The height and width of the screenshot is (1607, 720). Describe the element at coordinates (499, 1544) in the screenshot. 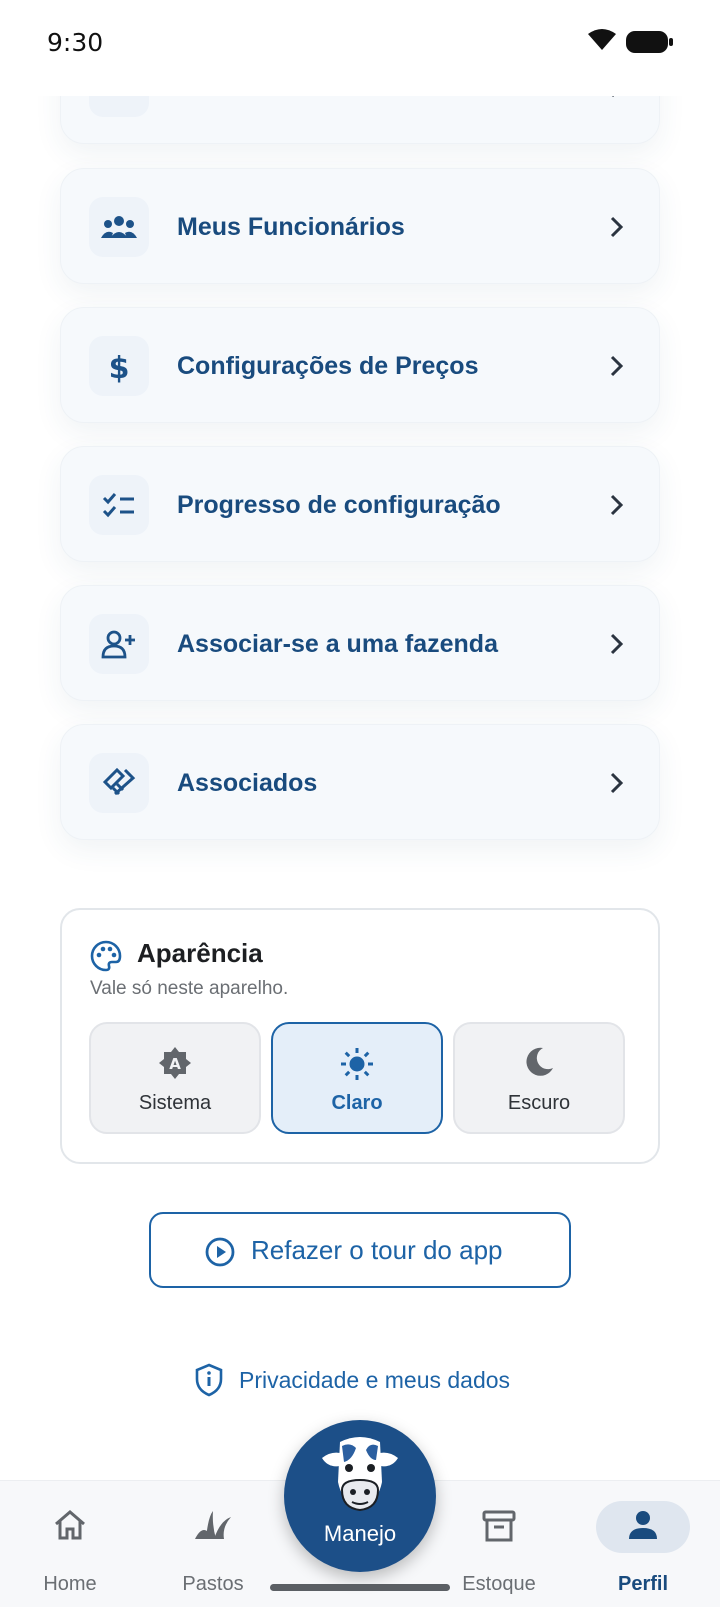

I see `nav-estoque: Estoque` at that location.